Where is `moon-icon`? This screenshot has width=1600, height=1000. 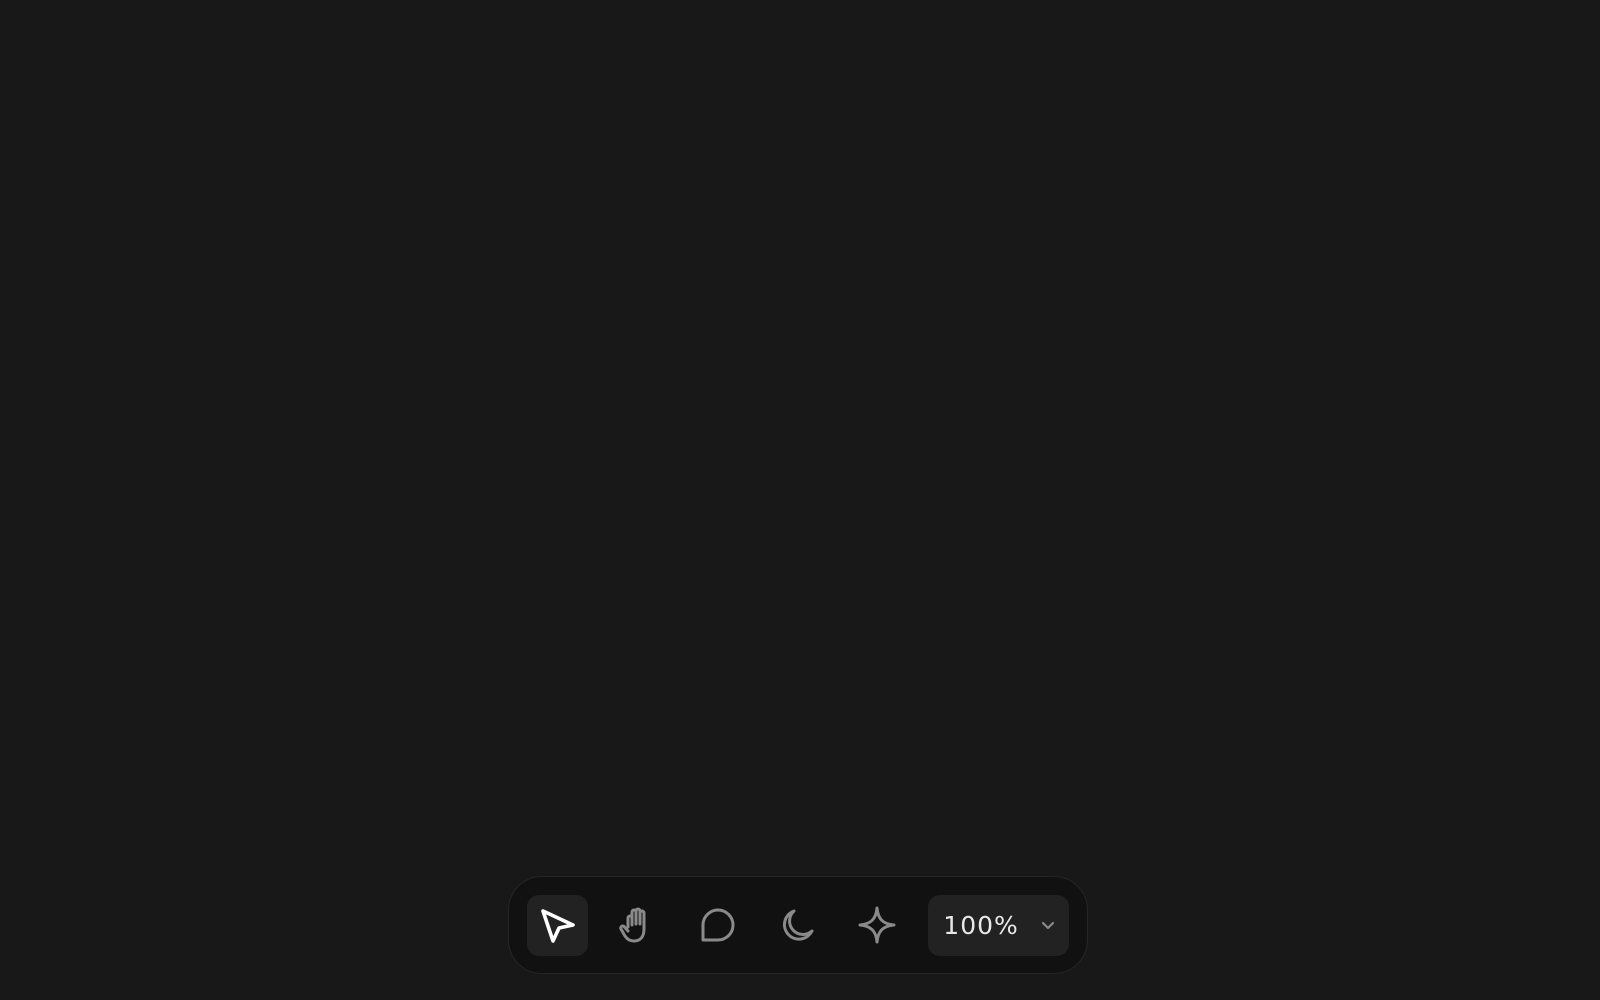 moon-icon is located at coordinates (798, 925).